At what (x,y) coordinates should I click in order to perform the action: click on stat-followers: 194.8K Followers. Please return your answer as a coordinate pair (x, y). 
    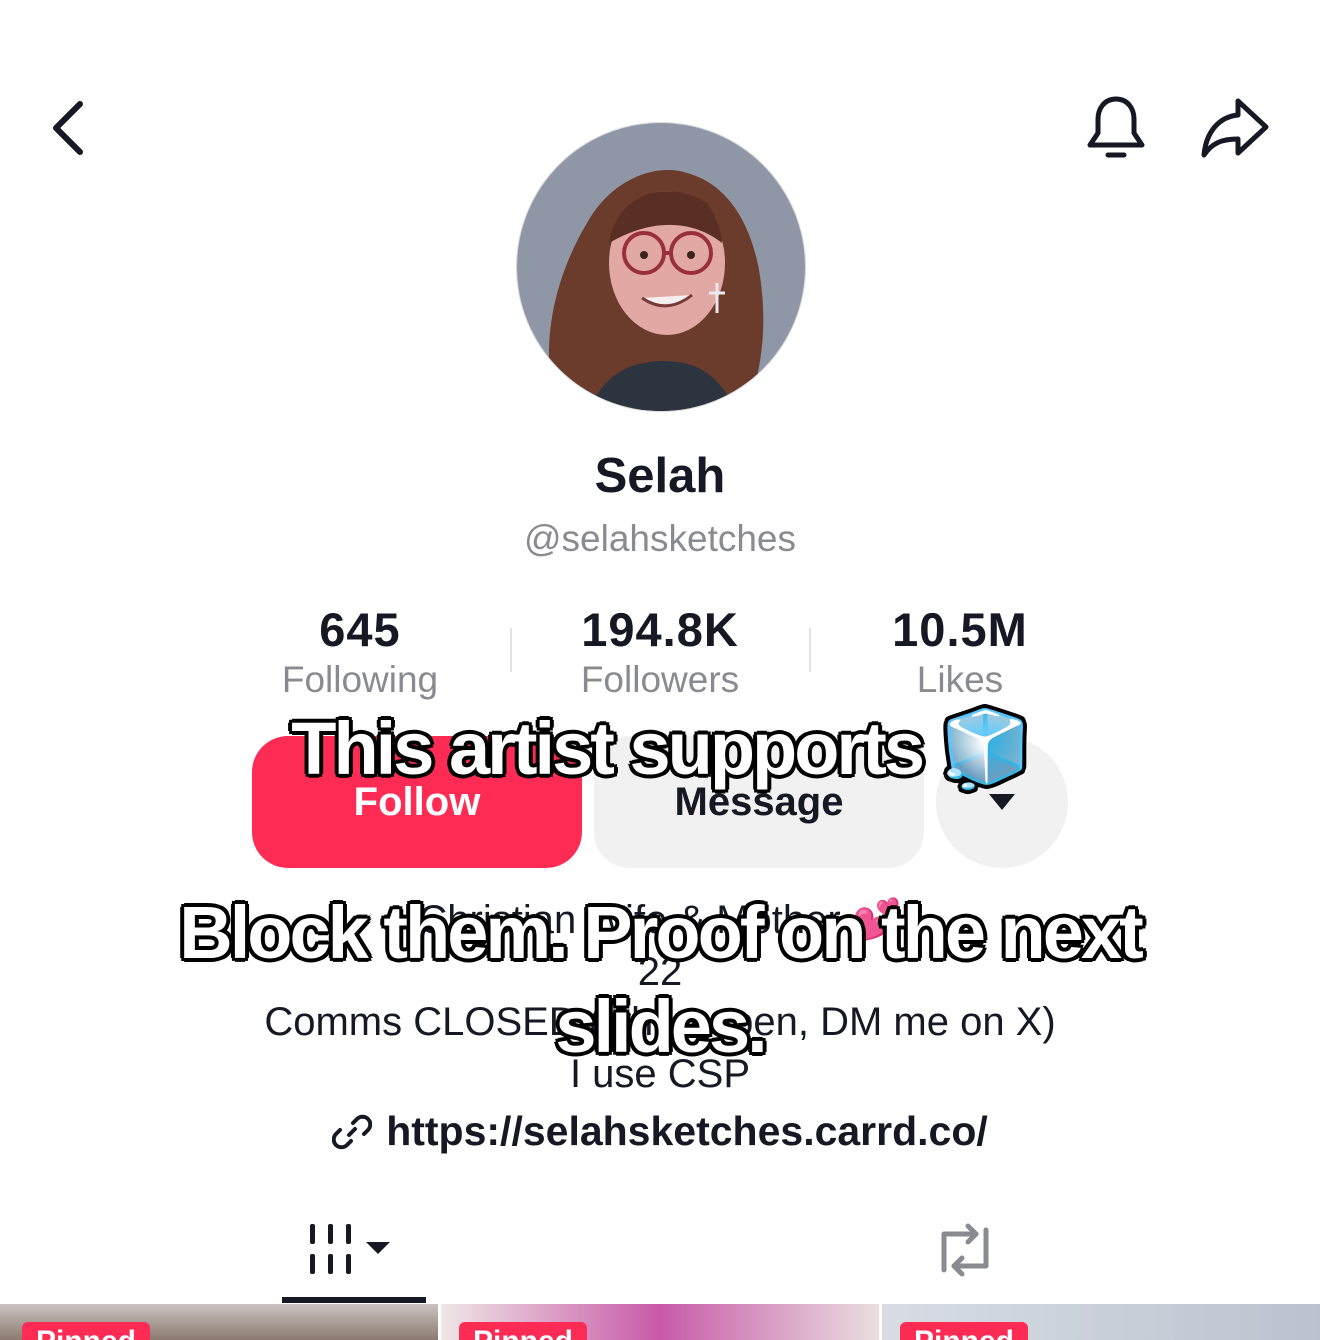
    Looking at the image, I should click on (660, 651).